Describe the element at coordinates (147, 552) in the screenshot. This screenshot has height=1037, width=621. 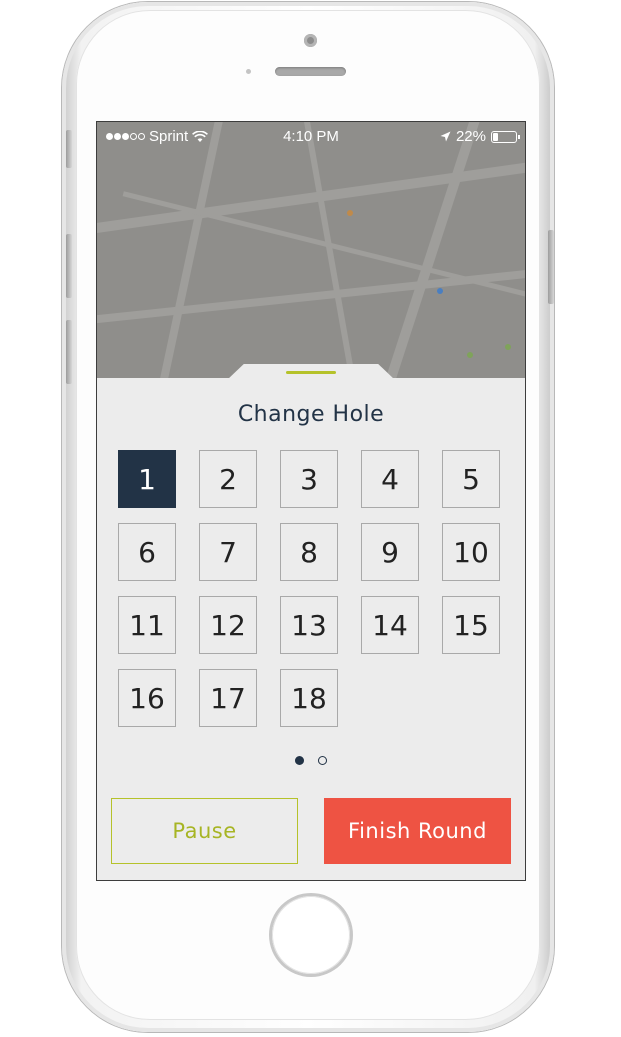
I see `hole-button-6: 6` at that location.